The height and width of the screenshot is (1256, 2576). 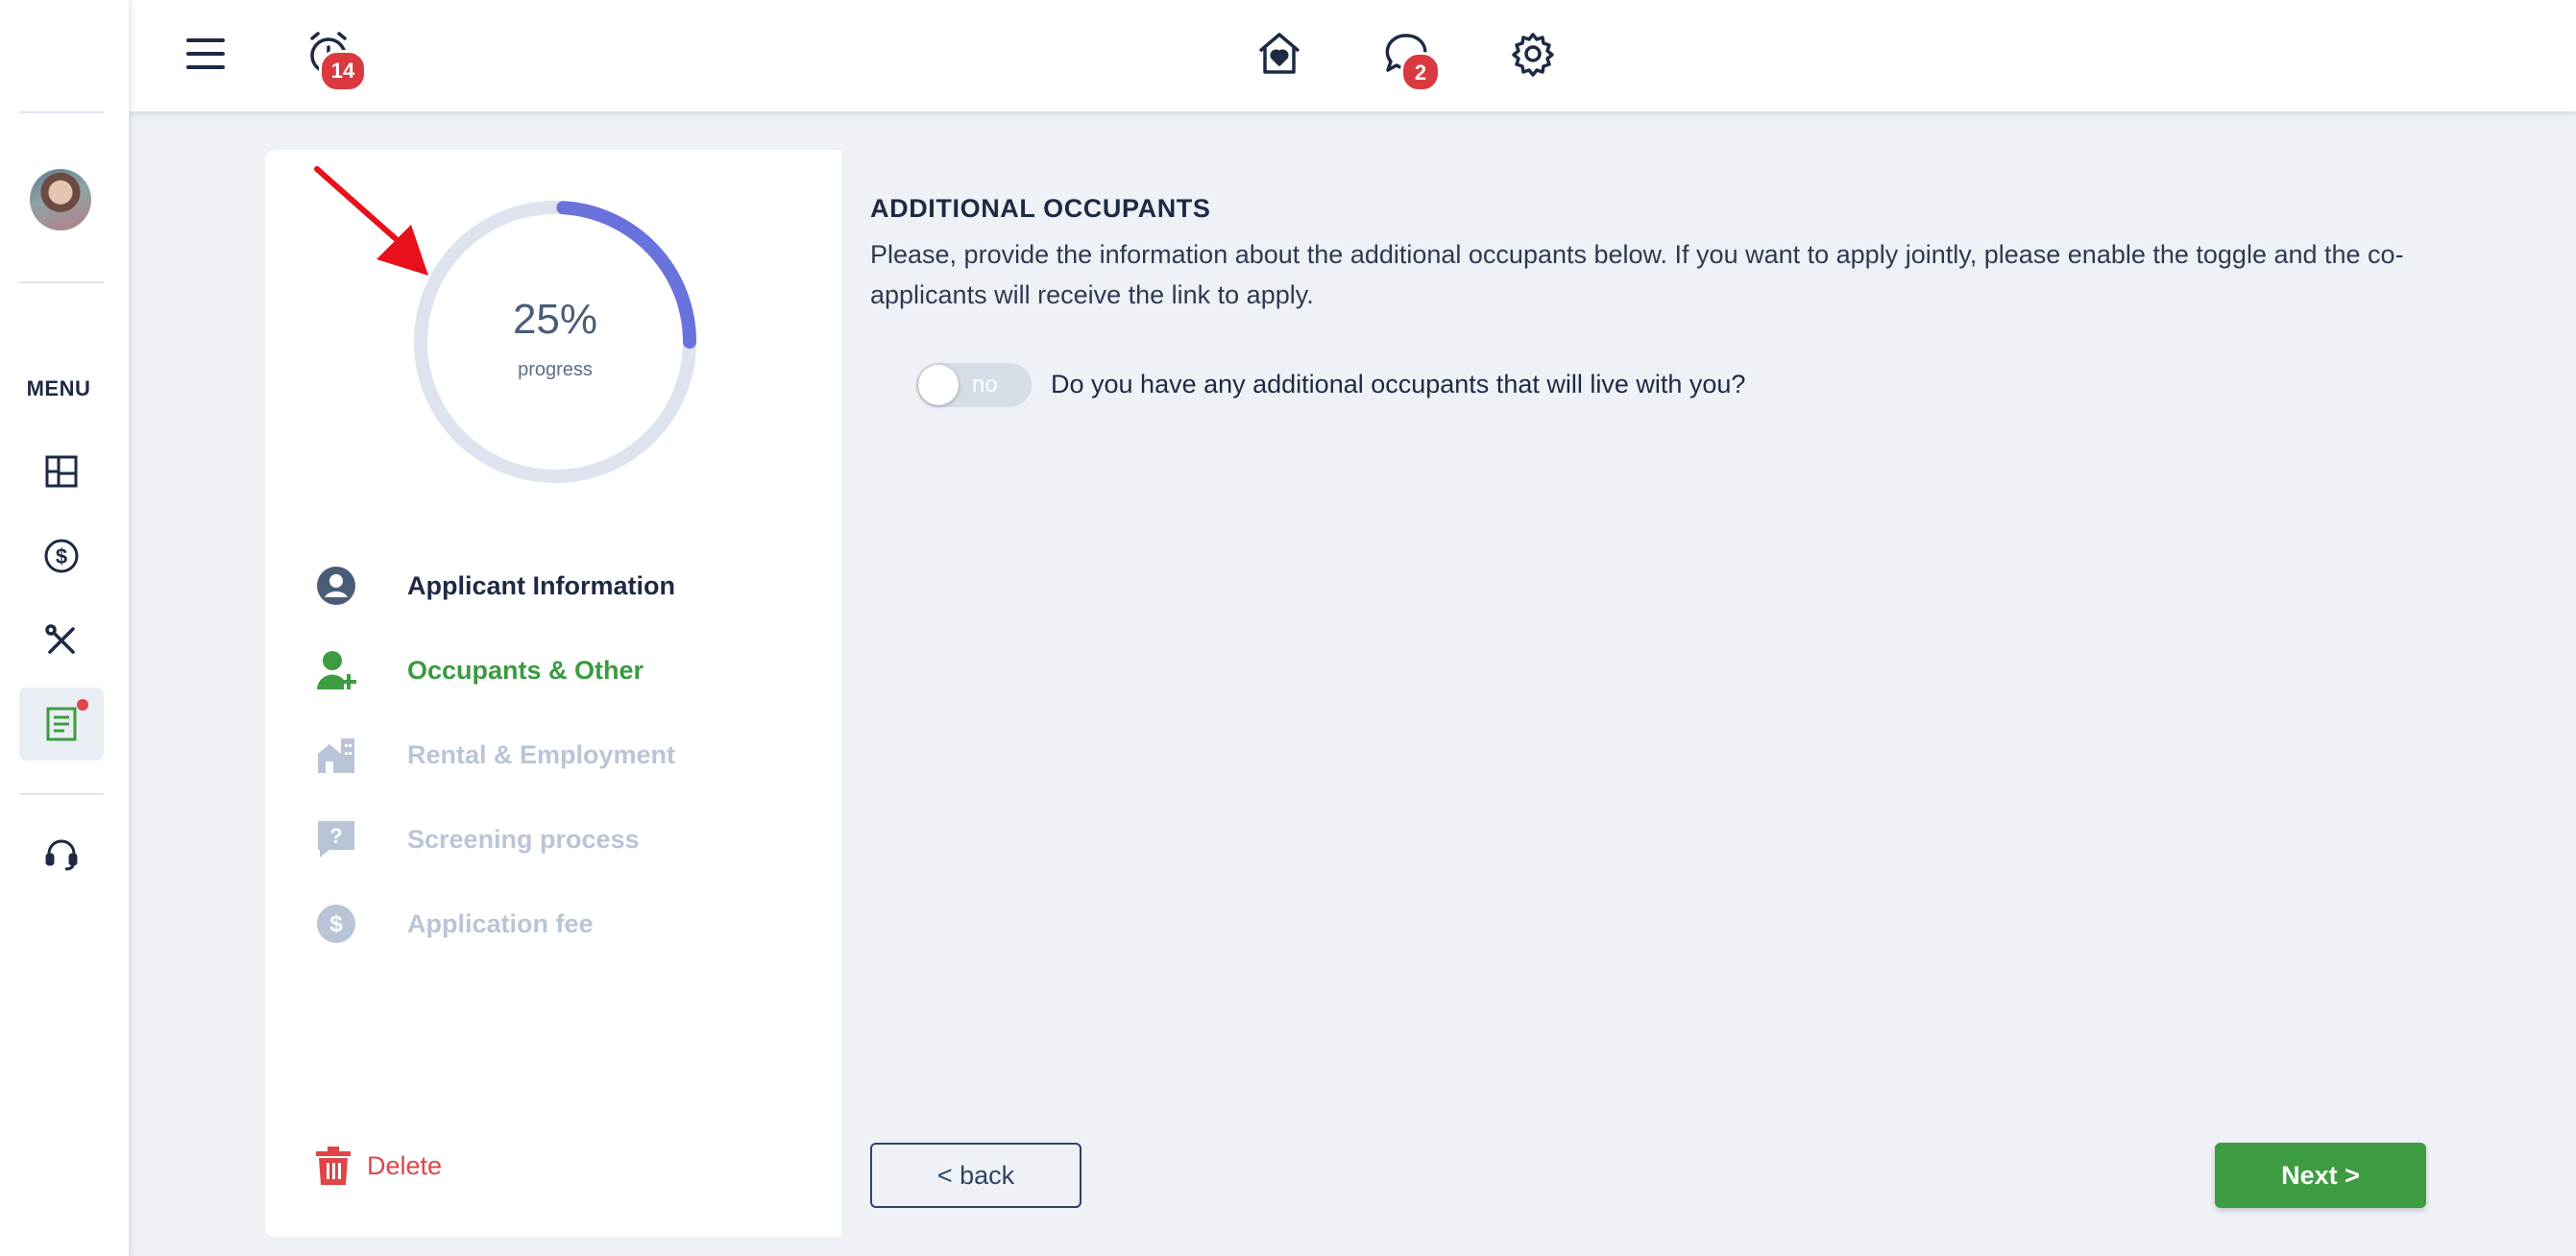 I want to click on delete-button: Delete, so click(x=378, y=1166).